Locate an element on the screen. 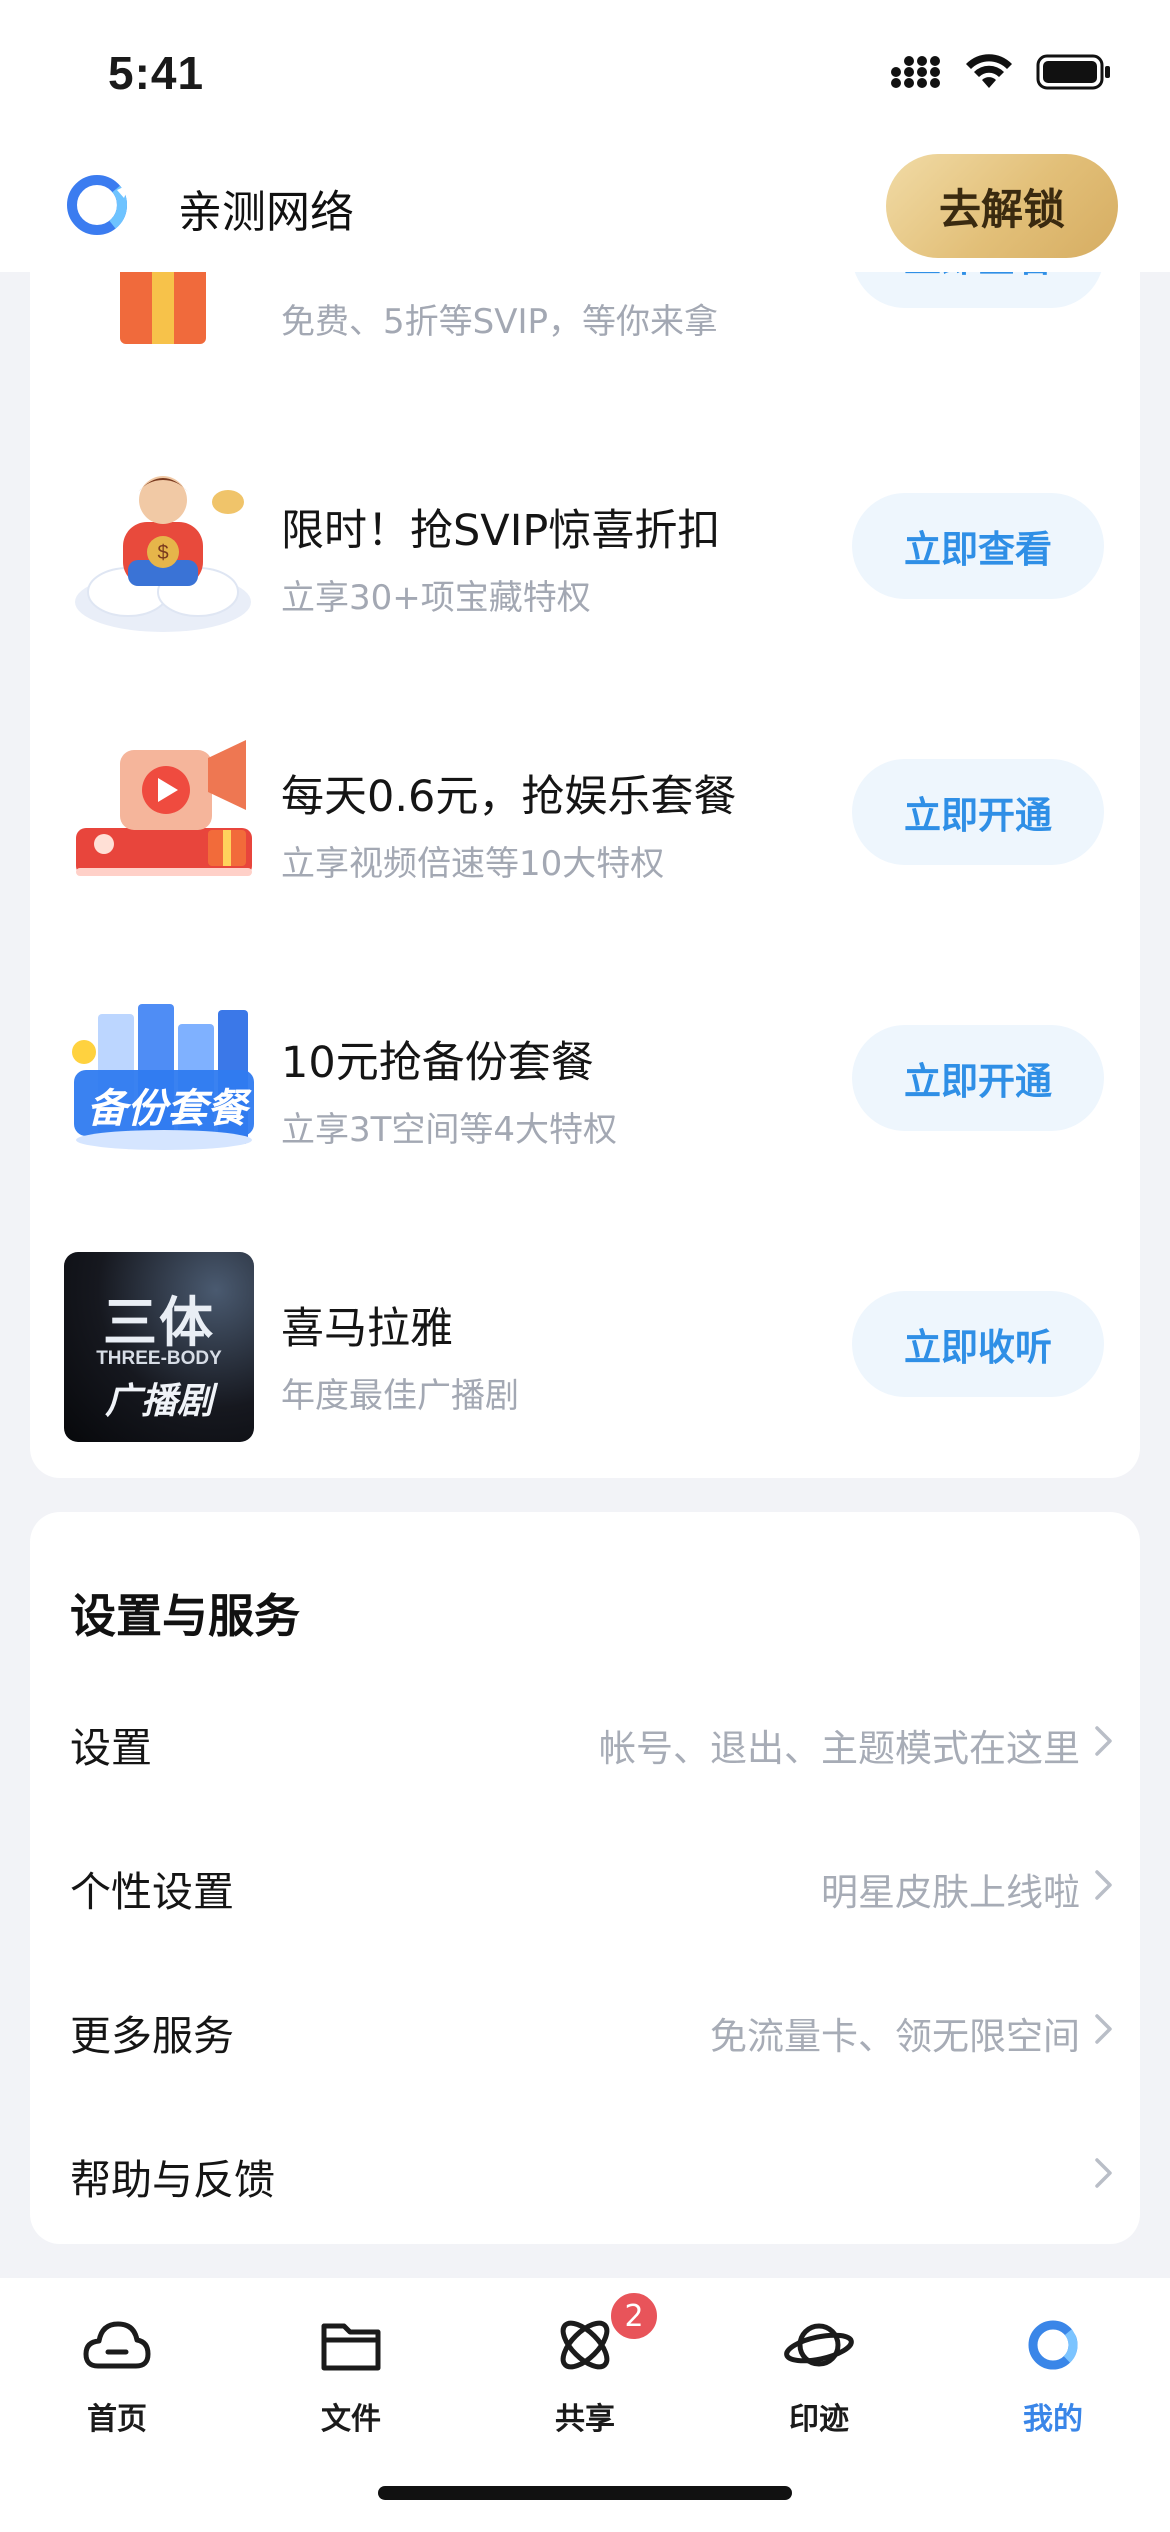 The width and height of the screenshot is (1170, 2532). unlock-button: 去解锁 is located at coordinates (1002, 206).